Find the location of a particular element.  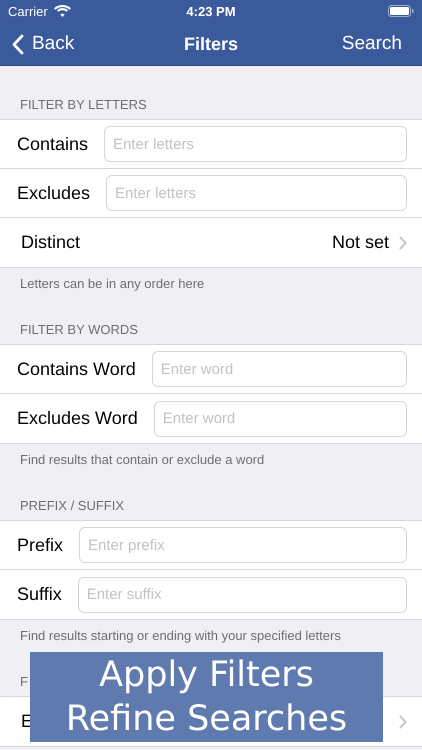

battery-icon is located at coordinates (401, 11).